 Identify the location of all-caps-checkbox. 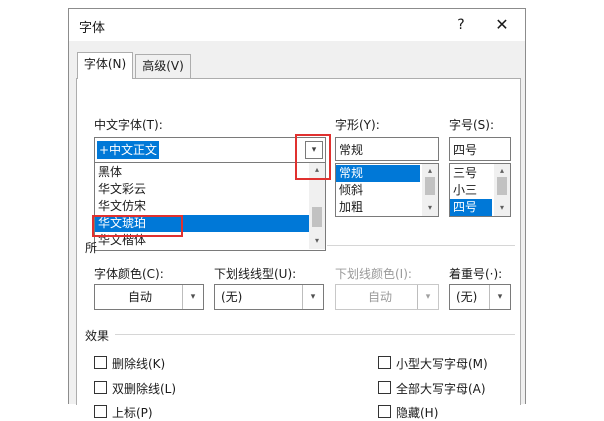
(384, 387).